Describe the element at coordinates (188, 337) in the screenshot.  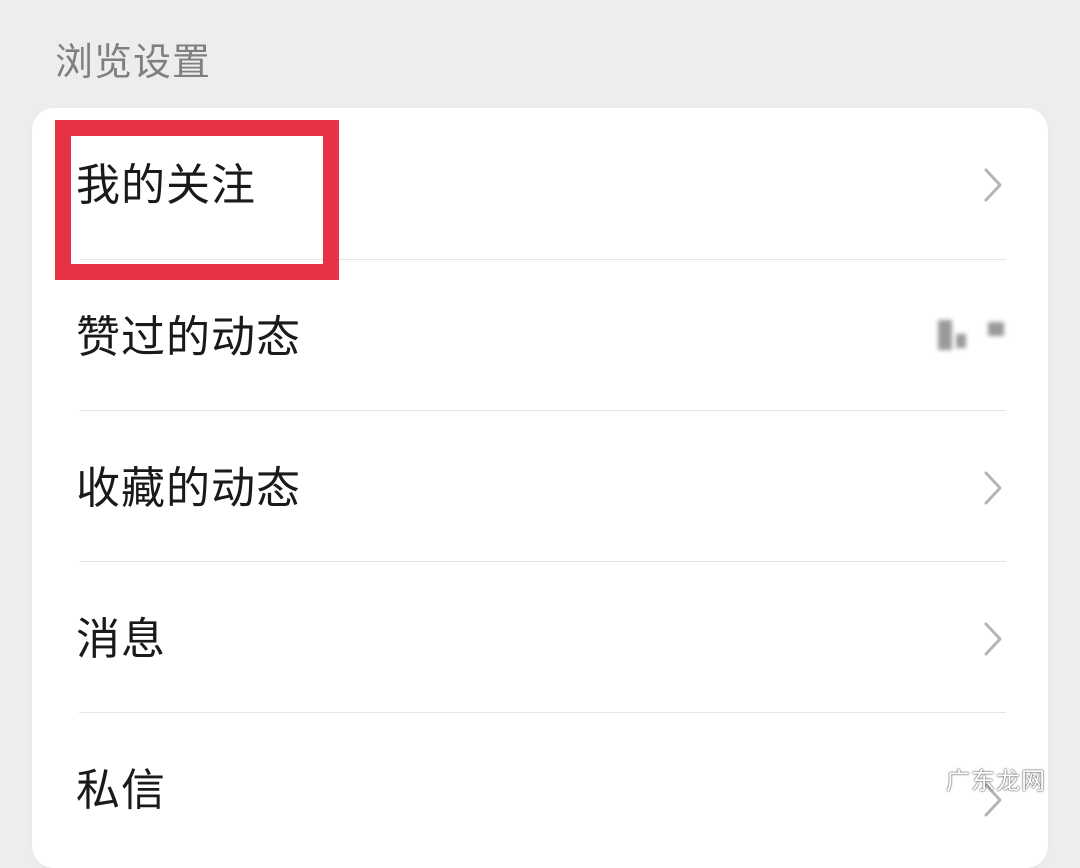
I see `settings-item-label: 赞过的动态` at that location.